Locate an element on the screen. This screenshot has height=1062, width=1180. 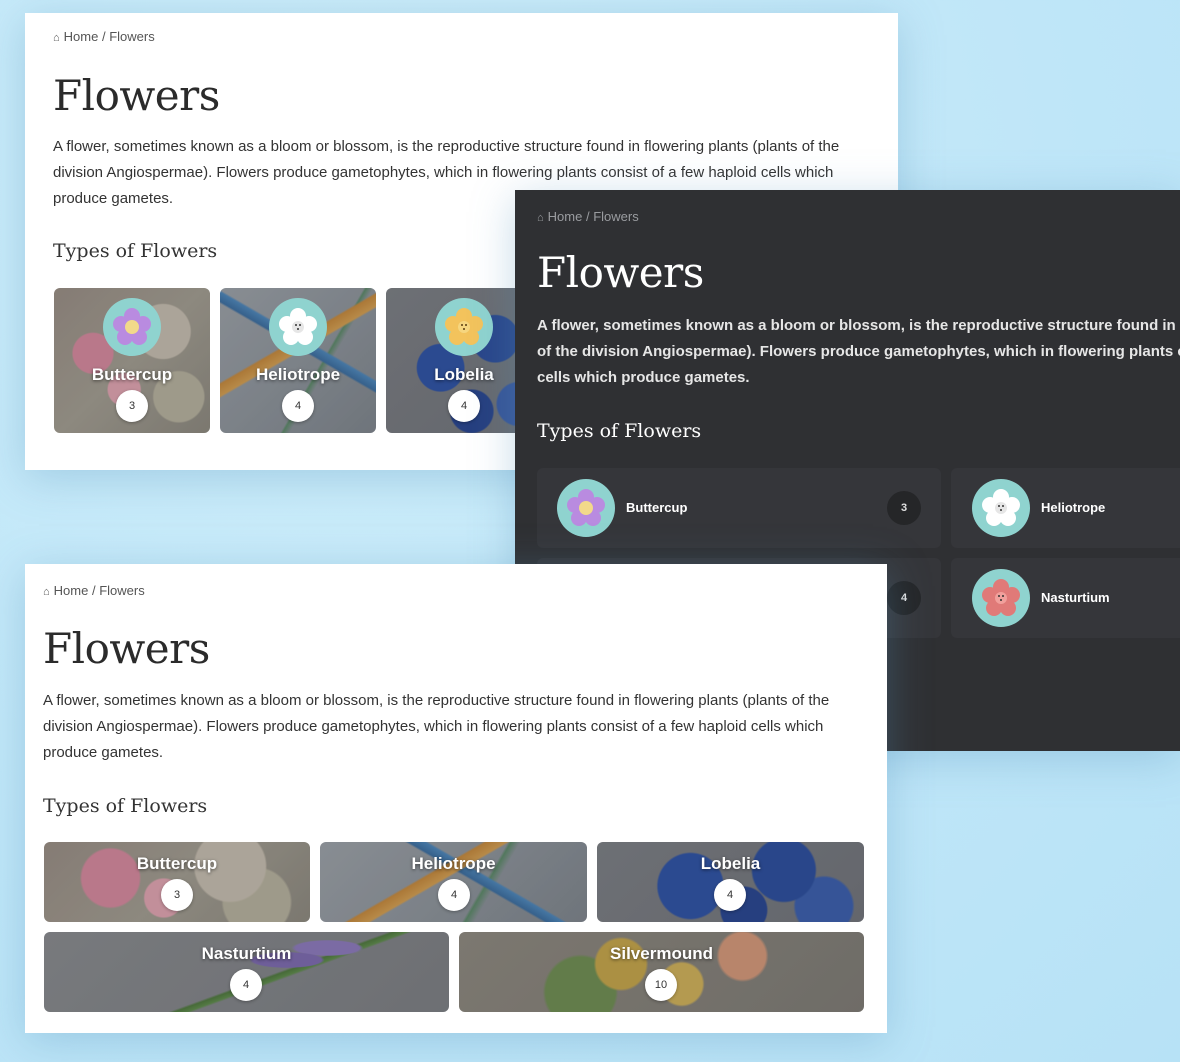
flower-card-nasturtium: Nasturtium is located at coordinates (1065, 598).